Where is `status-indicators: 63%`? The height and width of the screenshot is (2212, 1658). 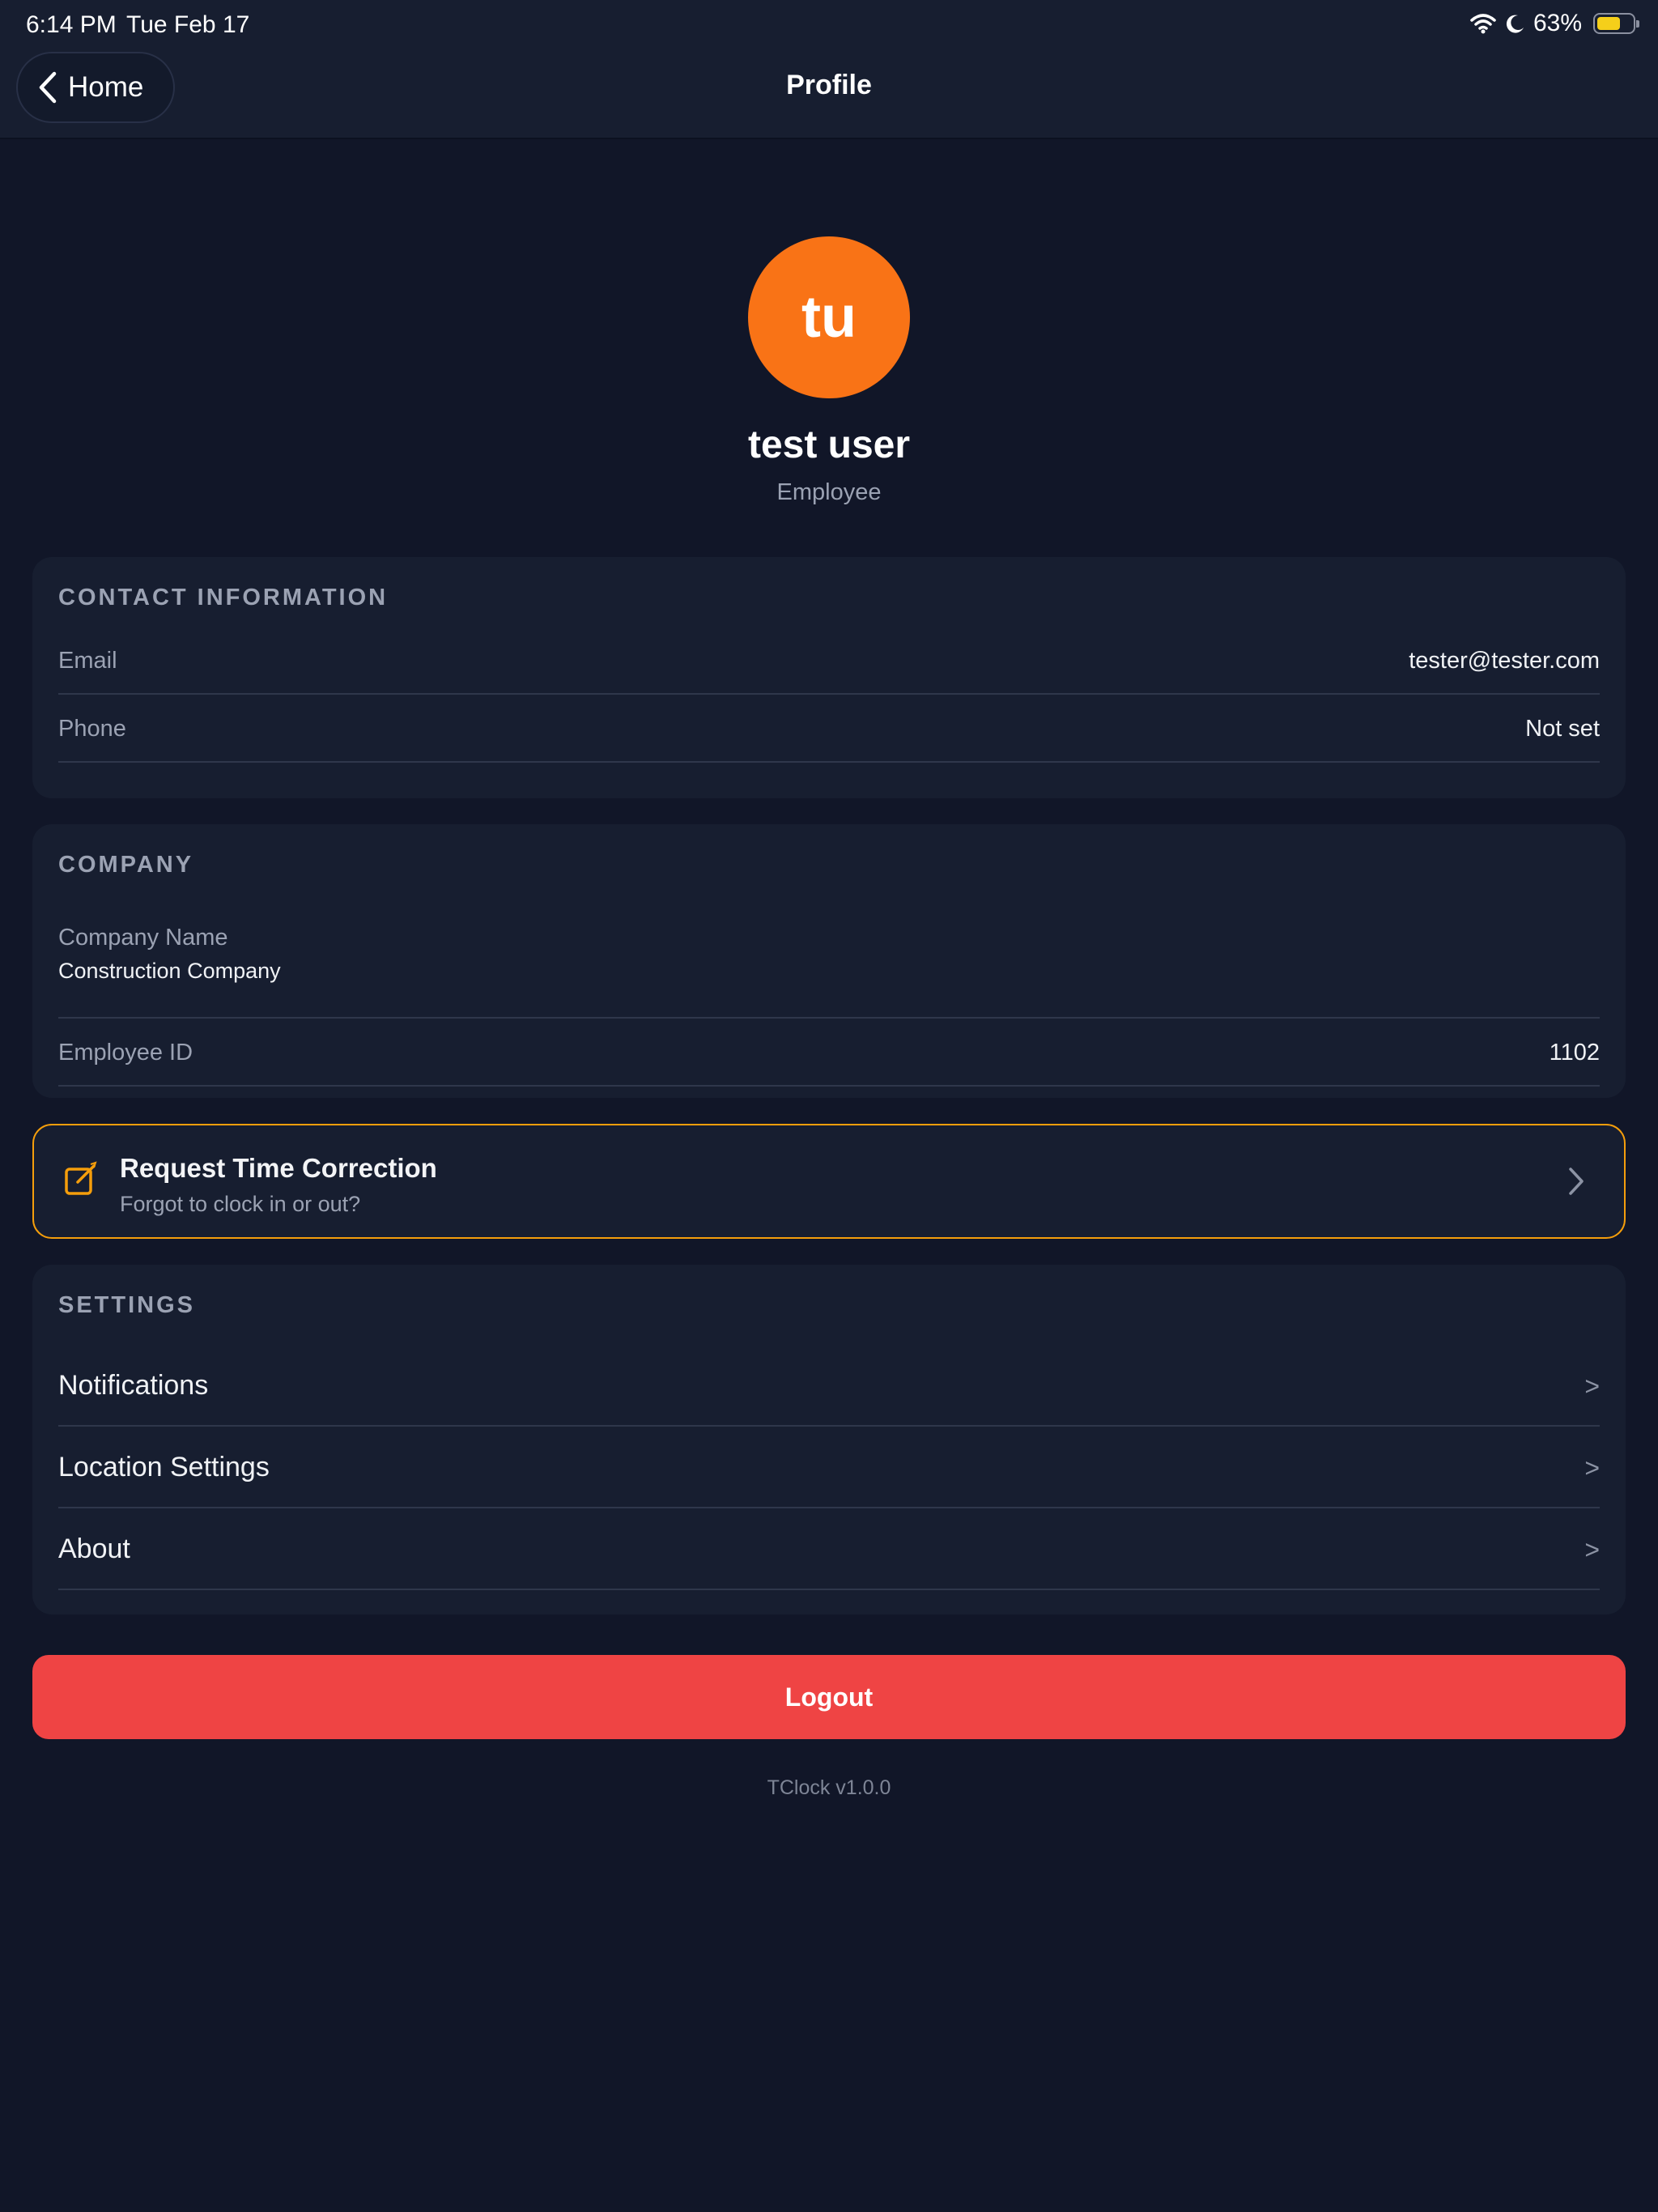 status-indicators: 63% is located at coordinates (1554, 24).